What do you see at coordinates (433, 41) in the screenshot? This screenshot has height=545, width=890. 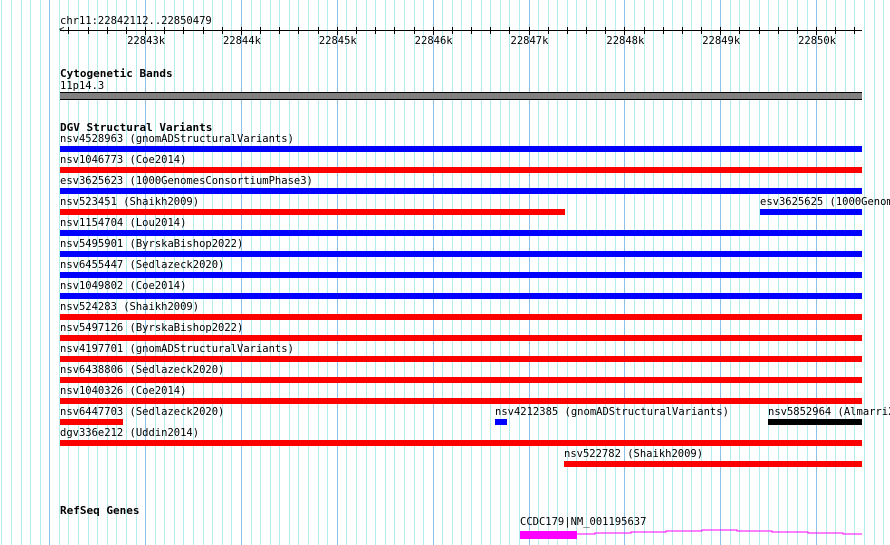 I see `ruler-tick-label: 22846k` at bounding box center [433, 41].